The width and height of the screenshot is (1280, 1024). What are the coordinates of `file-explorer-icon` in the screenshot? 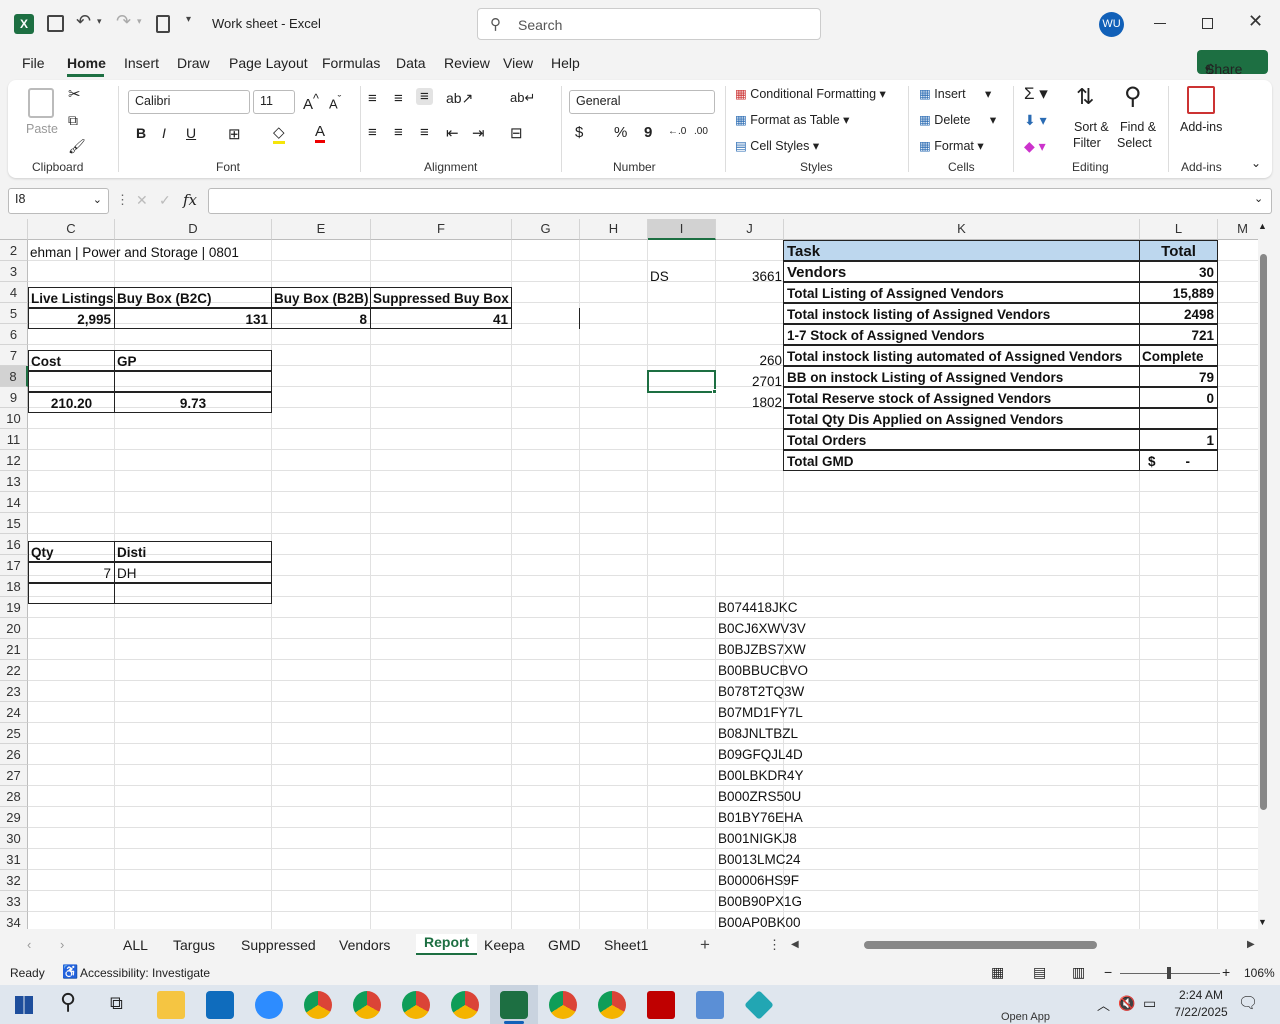 It's located at (171, 1005).